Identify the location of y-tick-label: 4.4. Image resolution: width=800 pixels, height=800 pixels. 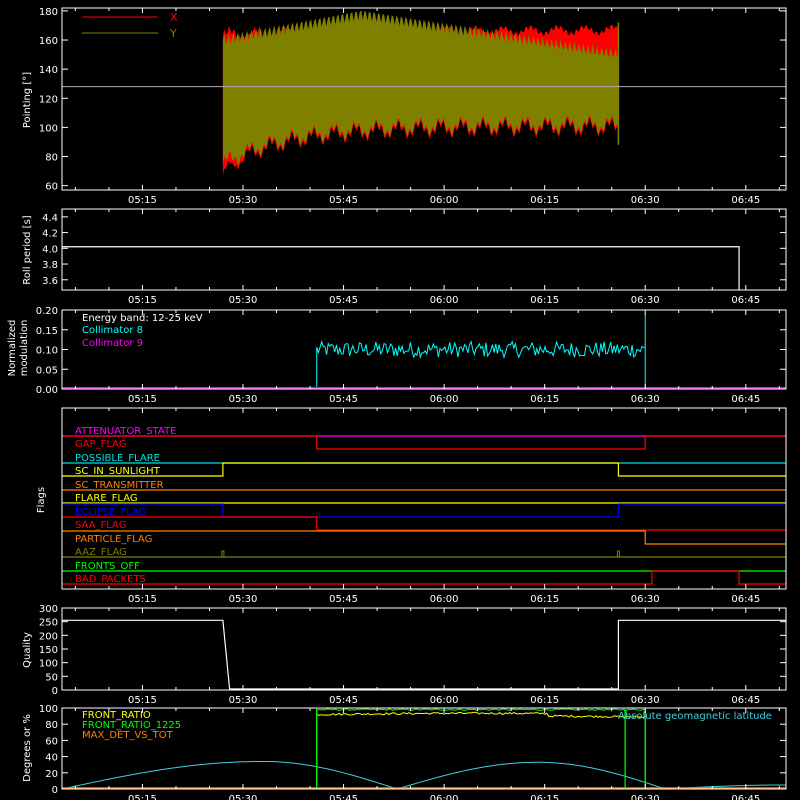
(50, 218).